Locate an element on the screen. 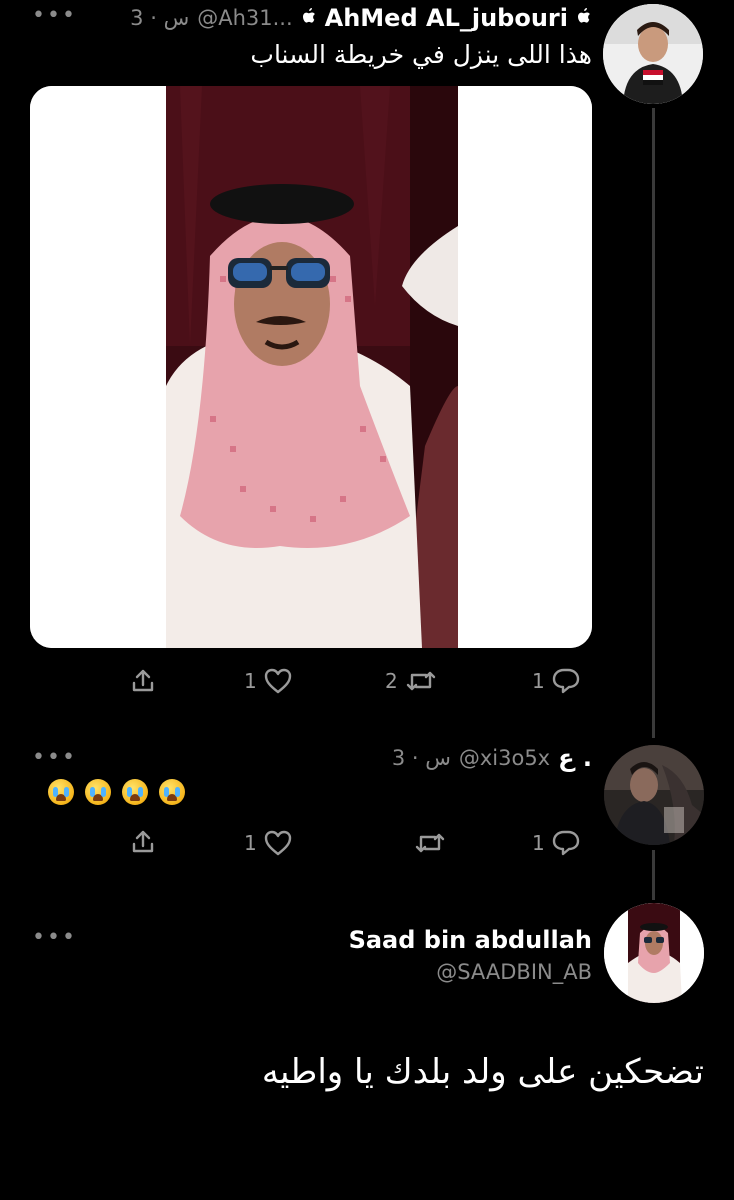 Image resolution: width=734 pixels, height=1200 pixels. tweet-header: 3 · س @xi3o5x ع . is located at coordinates (492, 758).